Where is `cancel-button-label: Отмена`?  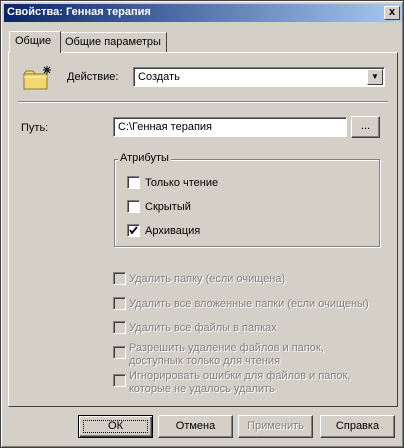
cancel-button-label: Отмена is located at coordinates (195, 426).